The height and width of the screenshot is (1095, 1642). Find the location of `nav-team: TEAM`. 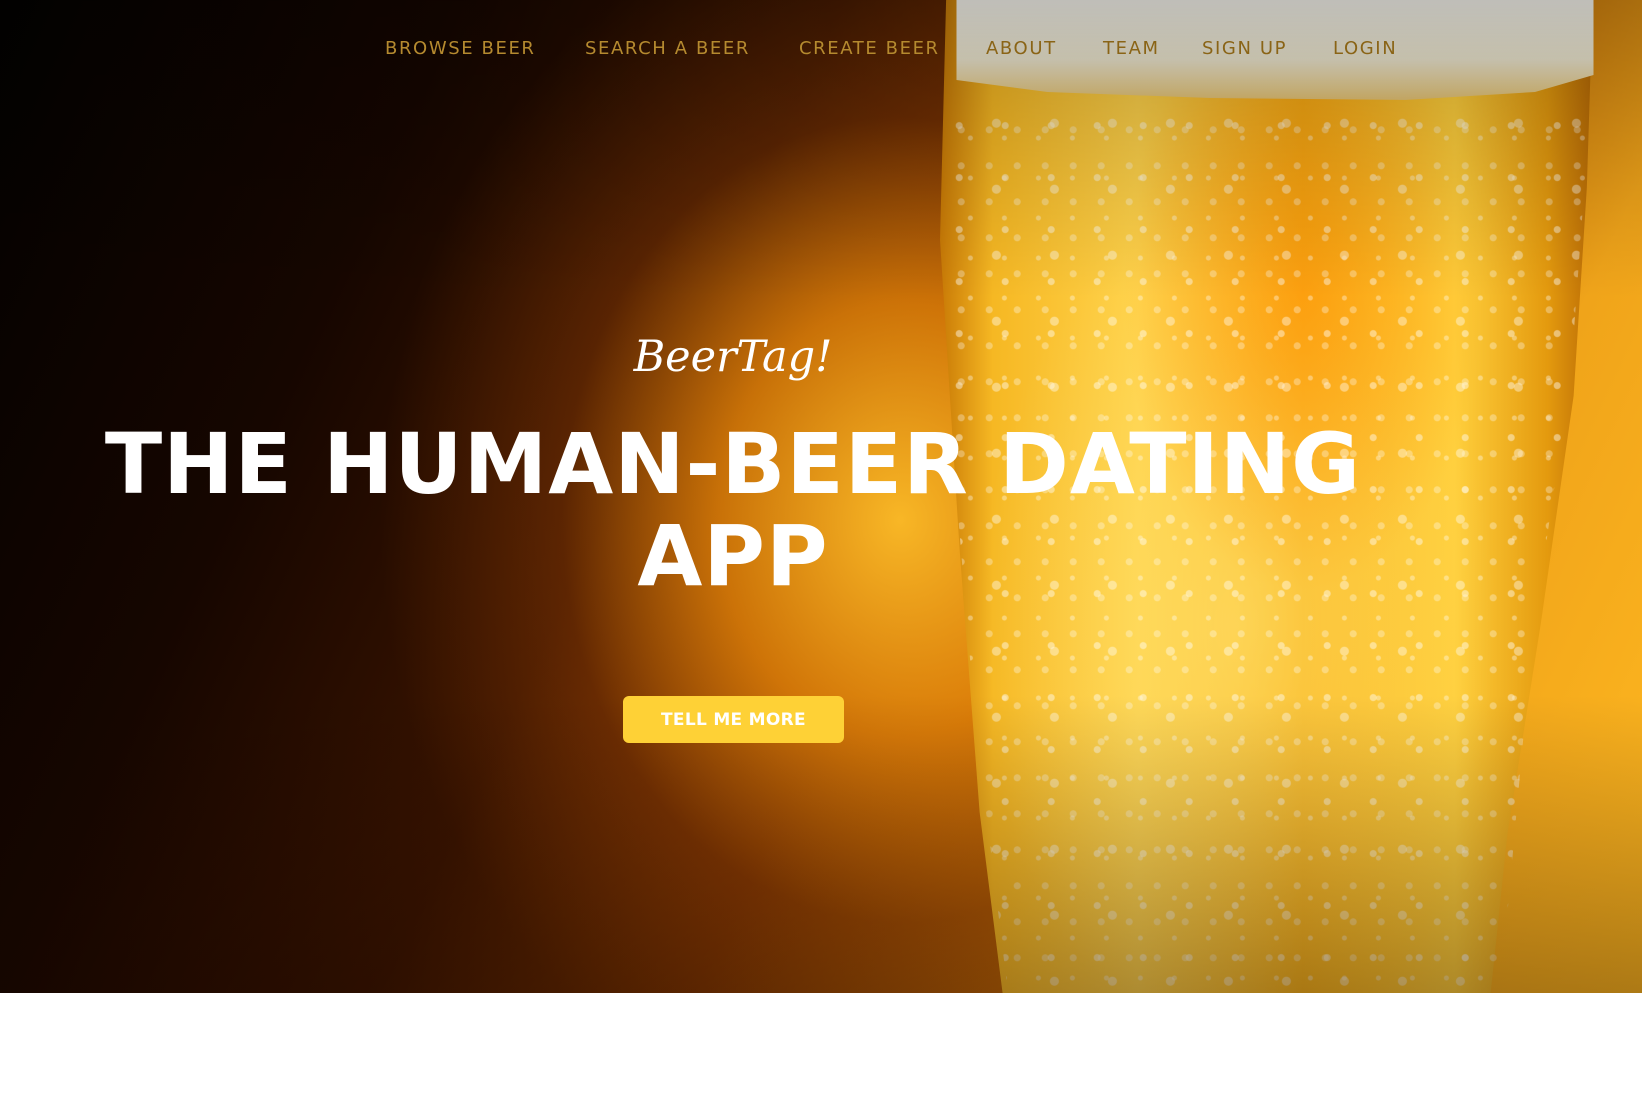

nav-team: TEAM is located at coordinates (1131, 48).